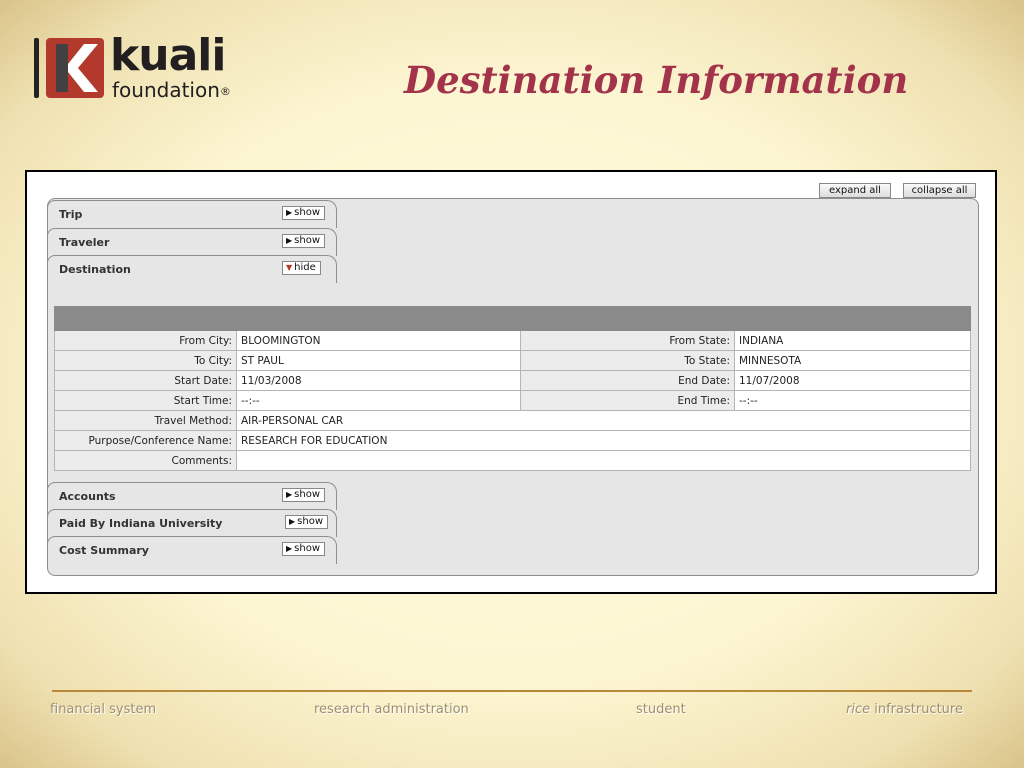 The width and height of the screenshot is (1024, 768). What do you see at coordinates (512, 318) in the screenshot?
I see `destination-table-header` at bounding box center [512, 318].